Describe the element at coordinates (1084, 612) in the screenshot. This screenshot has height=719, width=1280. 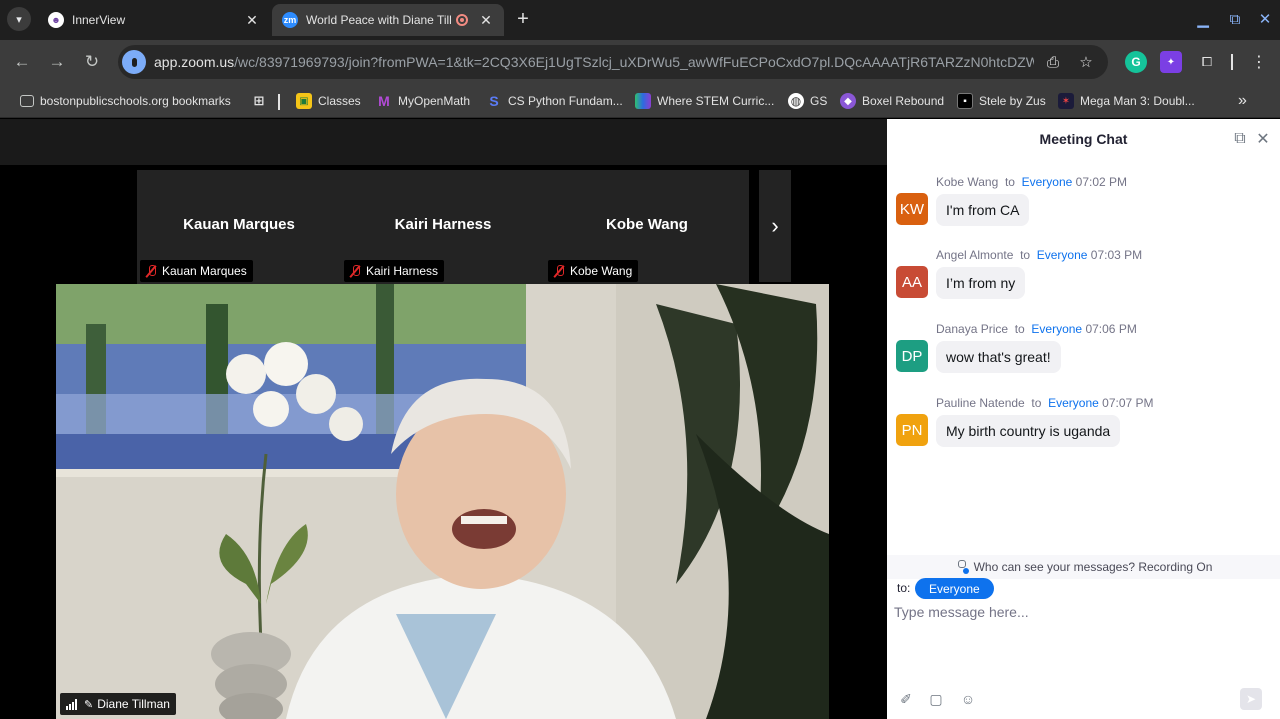
I see `chat-message-input` at that location.